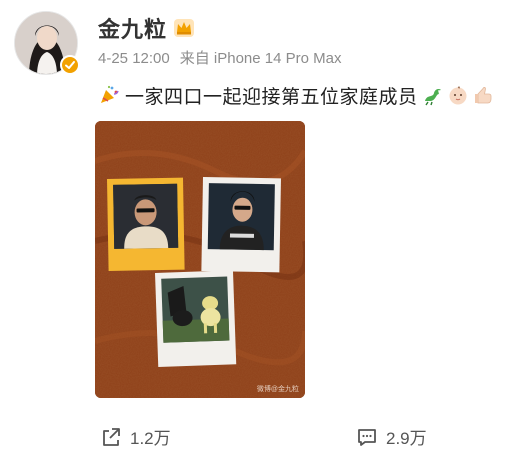 This screenshot has height=455, width=521. Describe the element at coordinates (277, 389) in the screenshot. I see `photo-watermark: 微博@金九粒` at that location.